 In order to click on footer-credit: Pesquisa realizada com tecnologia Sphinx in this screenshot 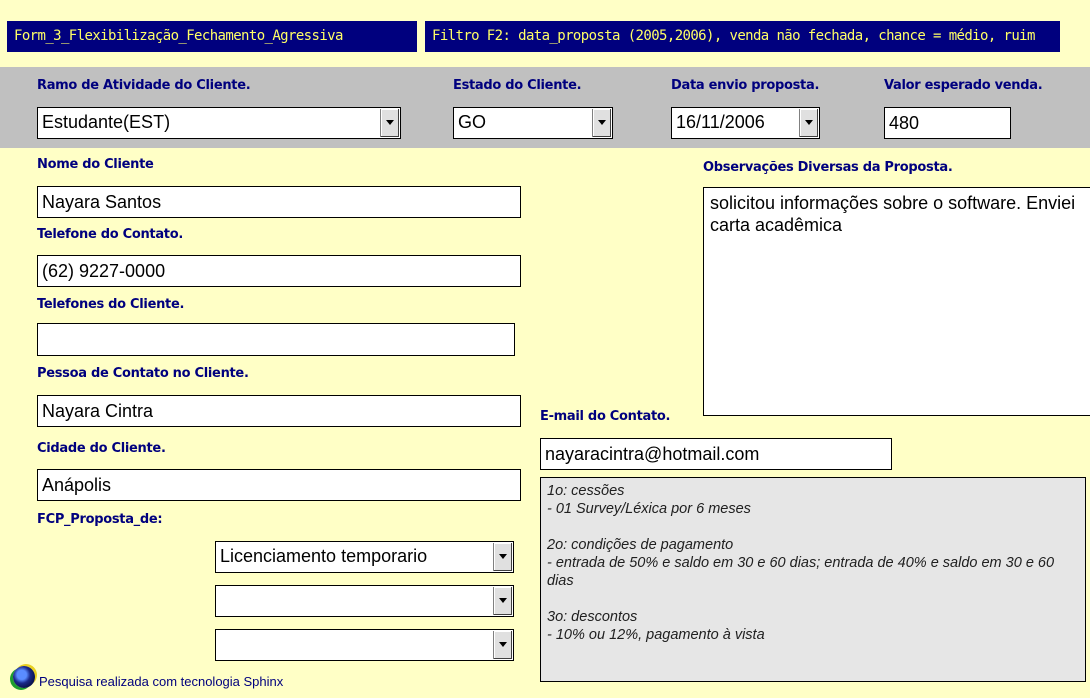, I will do `click(161, 681)`.